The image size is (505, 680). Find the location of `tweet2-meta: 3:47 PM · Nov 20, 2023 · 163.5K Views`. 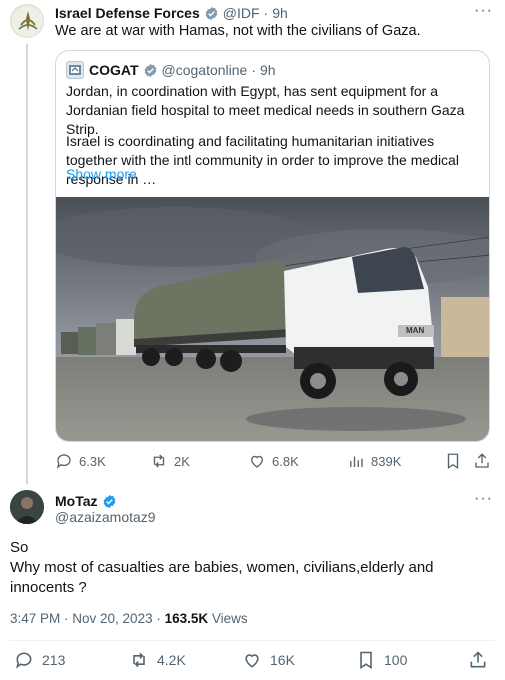

tweet2-meta: 3:47 PM · Nov 20, 2023 · 163.5K Views is located at coordinates (129, 618).